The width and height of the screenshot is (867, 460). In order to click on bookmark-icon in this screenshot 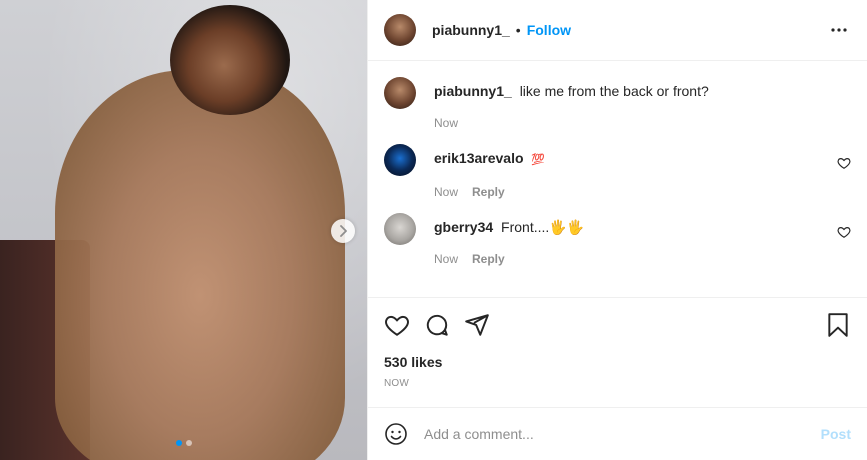, I will do `click(838, 325)`.